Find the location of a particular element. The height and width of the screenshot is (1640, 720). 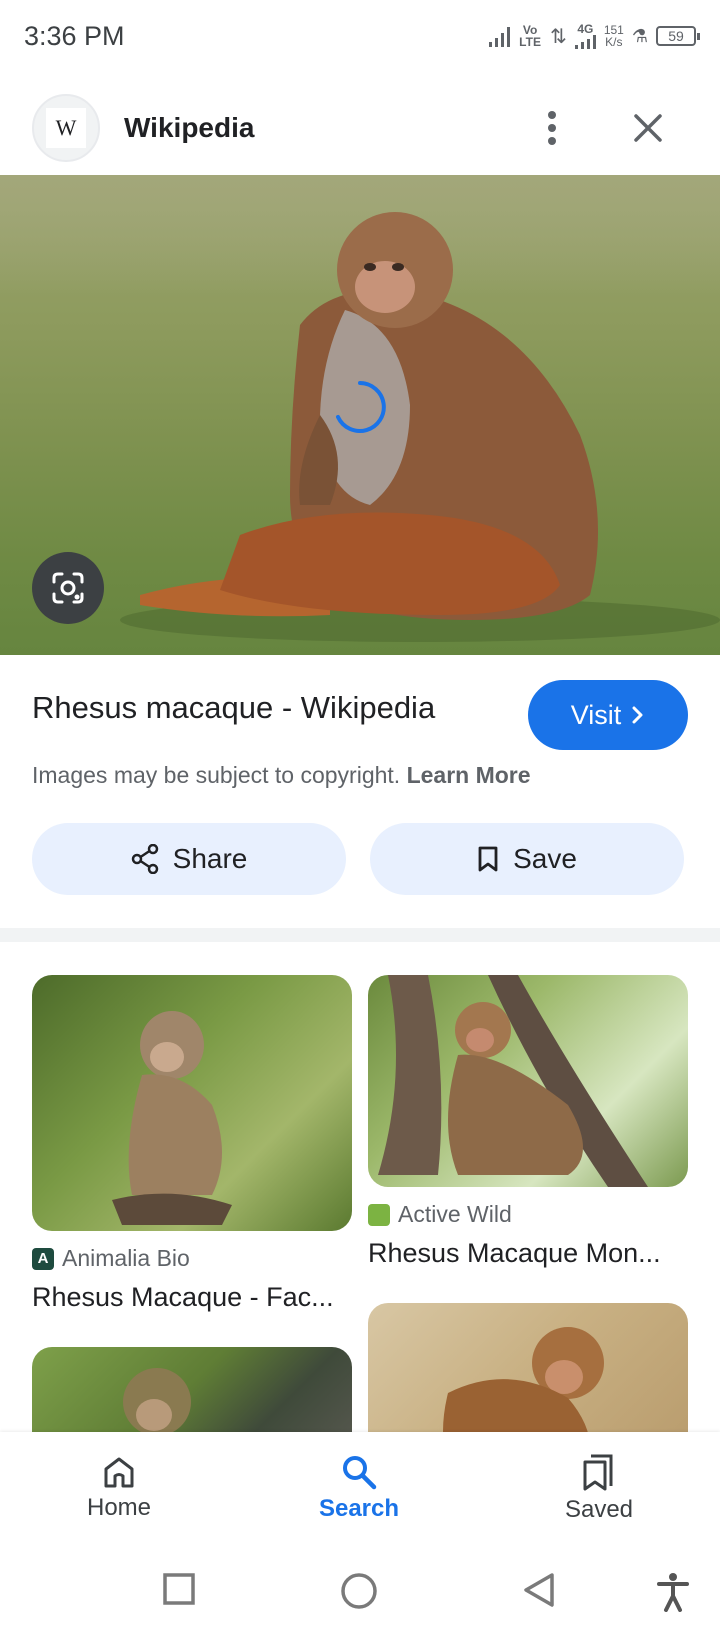

share-label: Share is located at coordinates (210, 858).